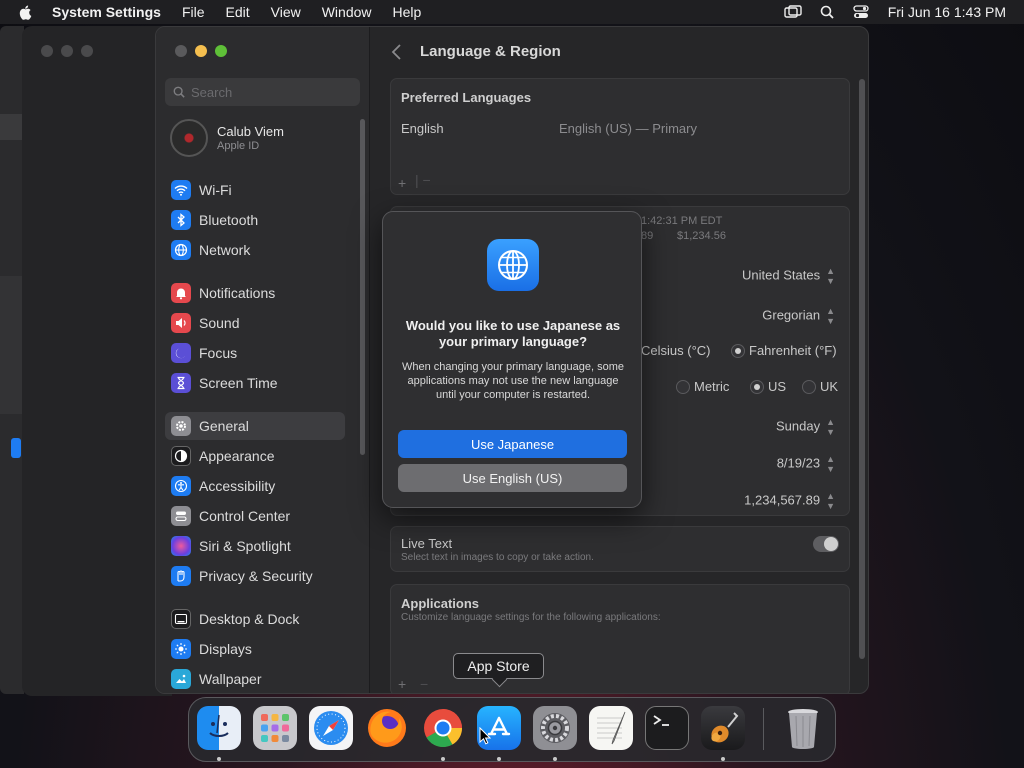 This screenshot has height=768, width=1024. I want to click on menu-help: Help, so click(407, 12).